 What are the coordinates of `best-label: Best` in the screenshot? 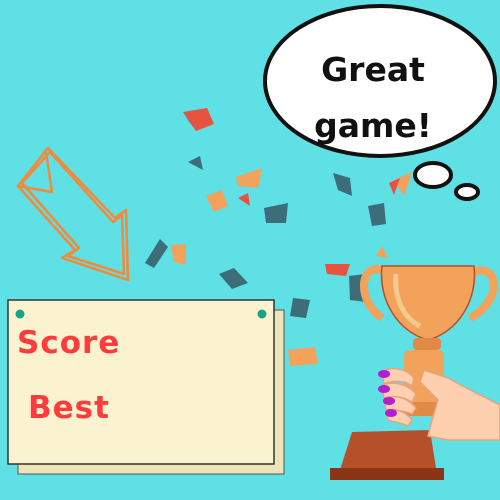 It's located at (69, 408).